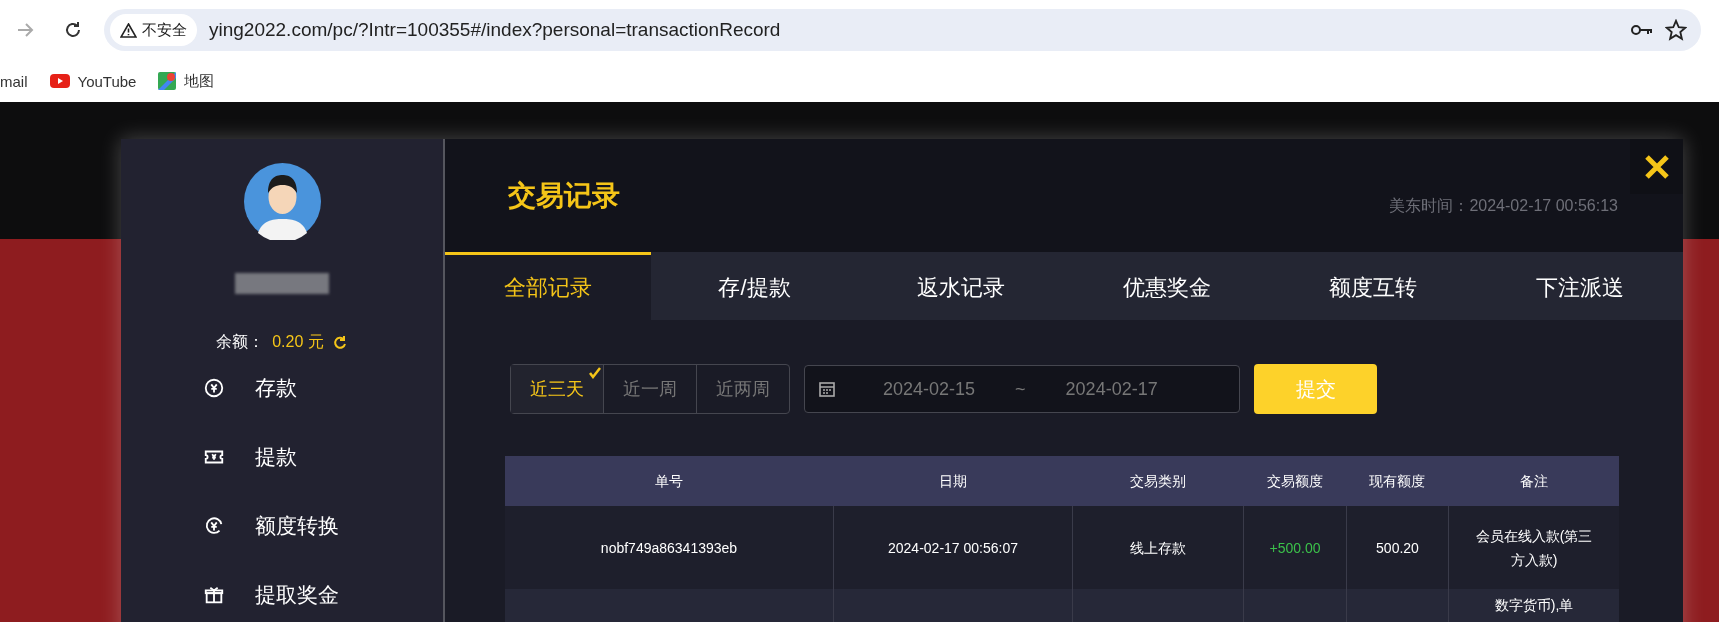 This screenshot has height=622, width=1719. What do you see at coordinates (186, 81) in the screenshot?
I see `bookmark-link: 地图` at bounding box center [186, 81].